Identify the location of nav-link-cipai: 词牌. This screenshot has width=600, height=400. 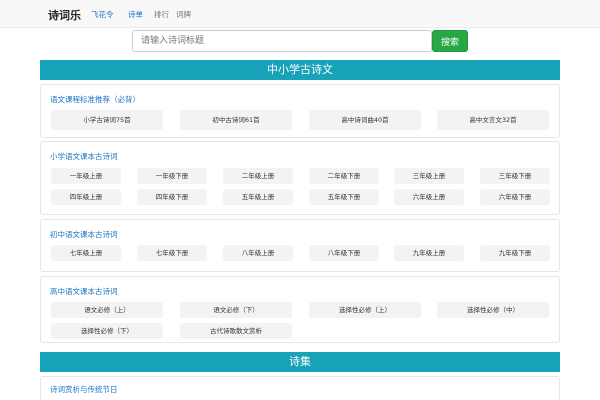
(183, 14).